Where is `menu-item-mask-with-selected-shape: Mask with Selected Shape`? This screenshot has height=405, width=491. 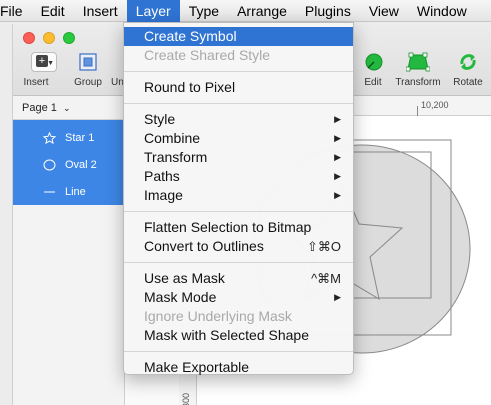 menu-item-mask-with-selected-shape: Mask with Selected Shape is located at coordinates (238, 335).